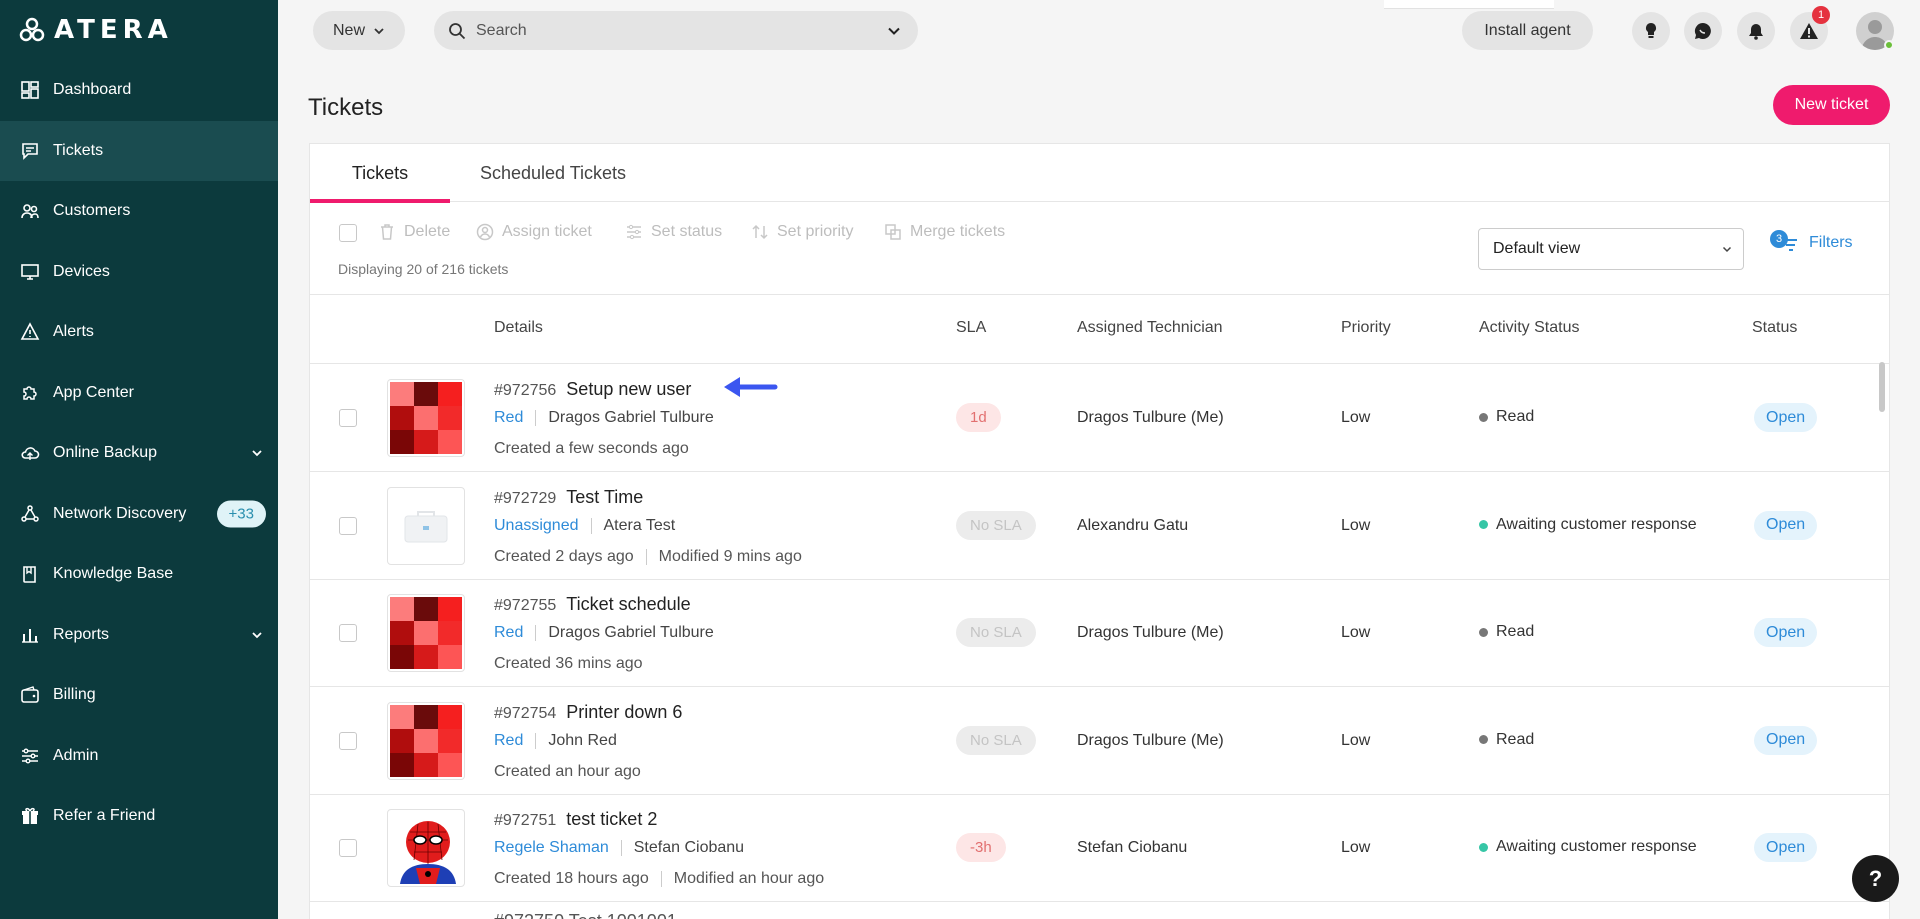 The width and height of the screenshot is (1920, 919). What do you see at coordinates (426, 633) in the screenshot?
I see `customer-logo` at bounding box center [426, 633].